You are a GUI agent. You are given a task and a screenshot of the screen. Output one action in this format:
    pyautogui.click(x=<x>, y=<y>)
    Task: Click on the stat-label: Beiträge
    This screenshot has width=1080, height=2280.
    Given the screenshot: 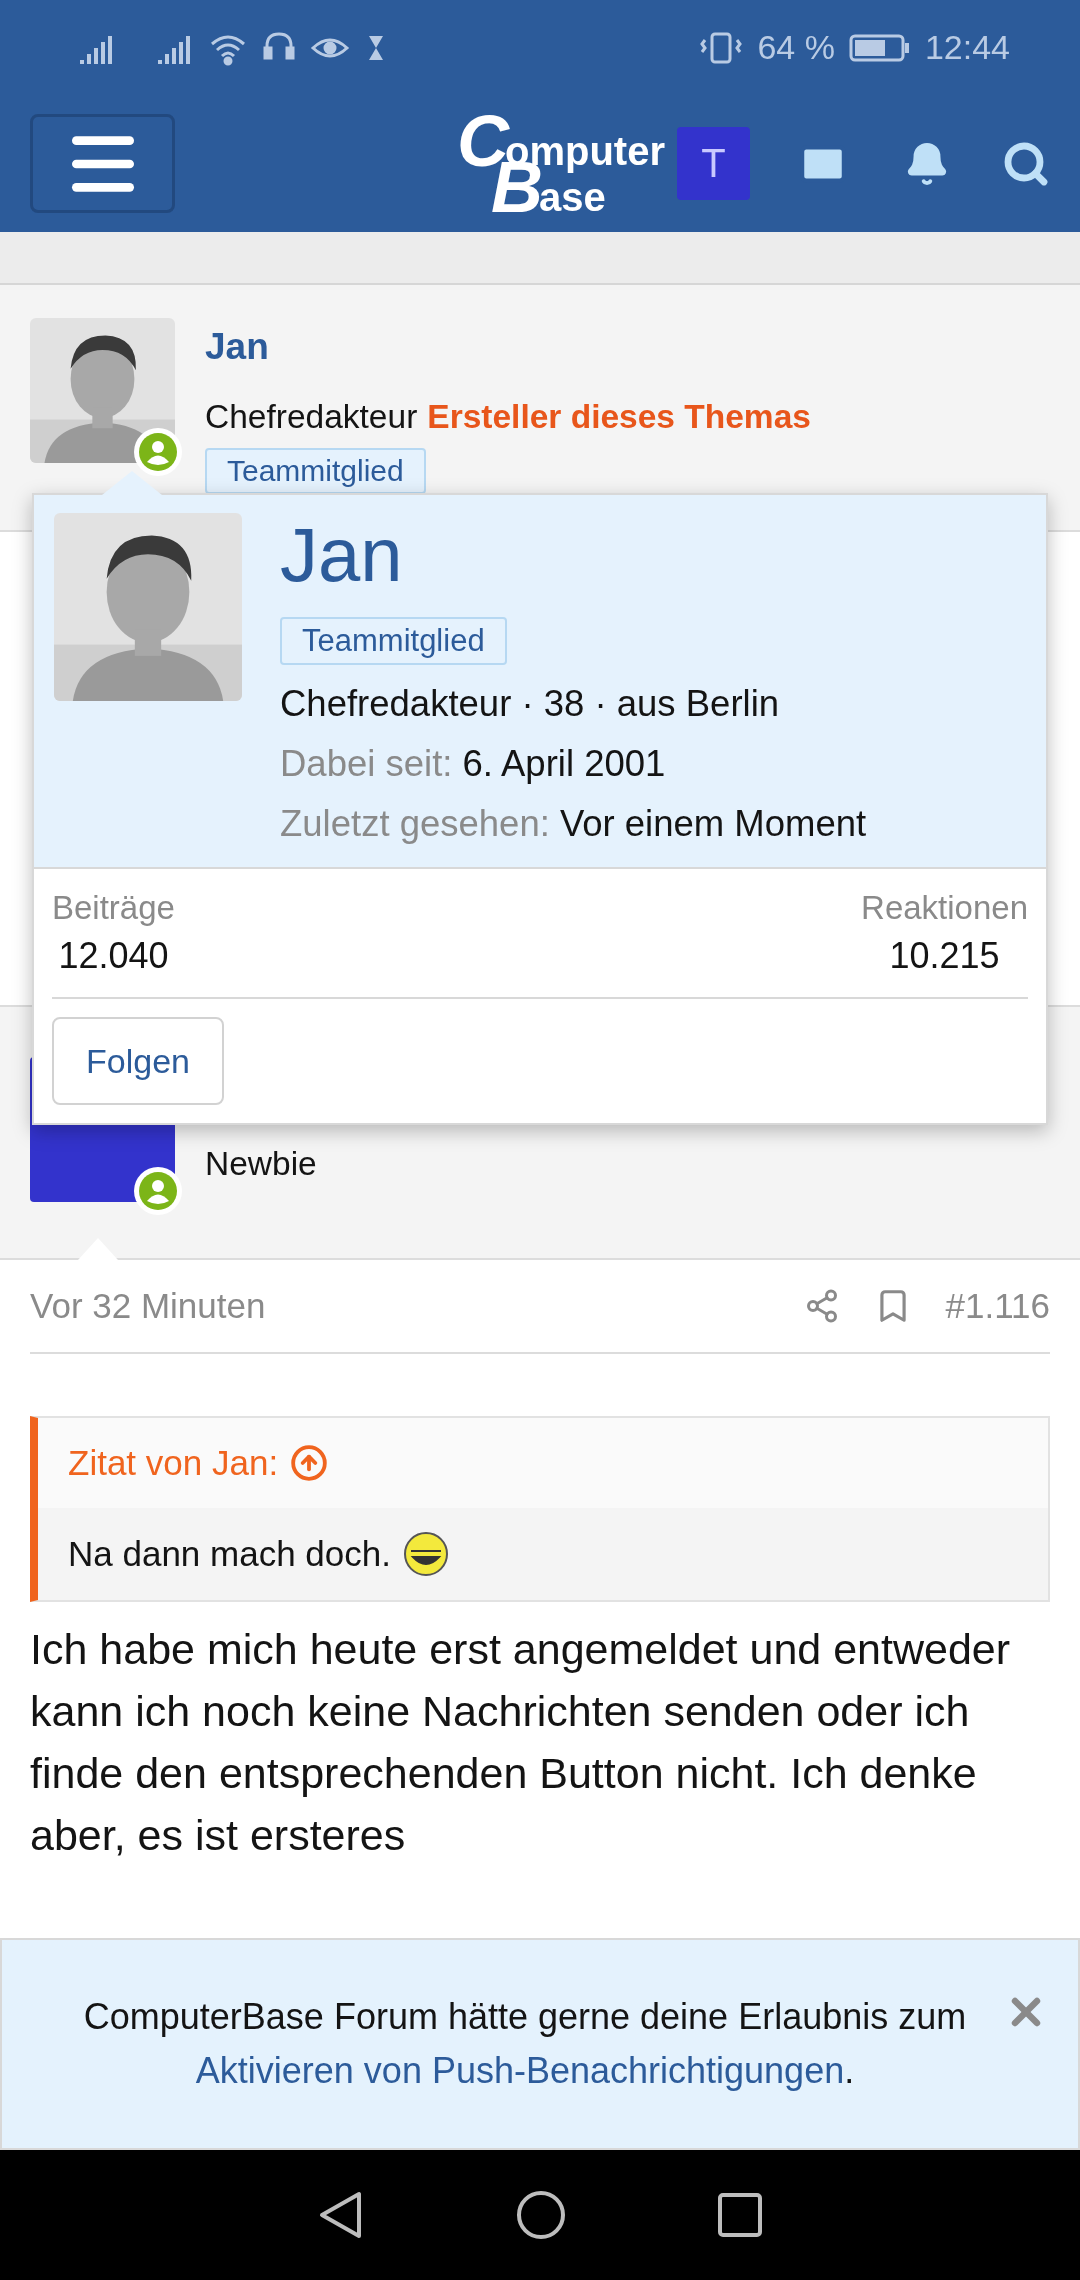 What is the action you would take?
    pyautogui.click(x=113, y=908)
    